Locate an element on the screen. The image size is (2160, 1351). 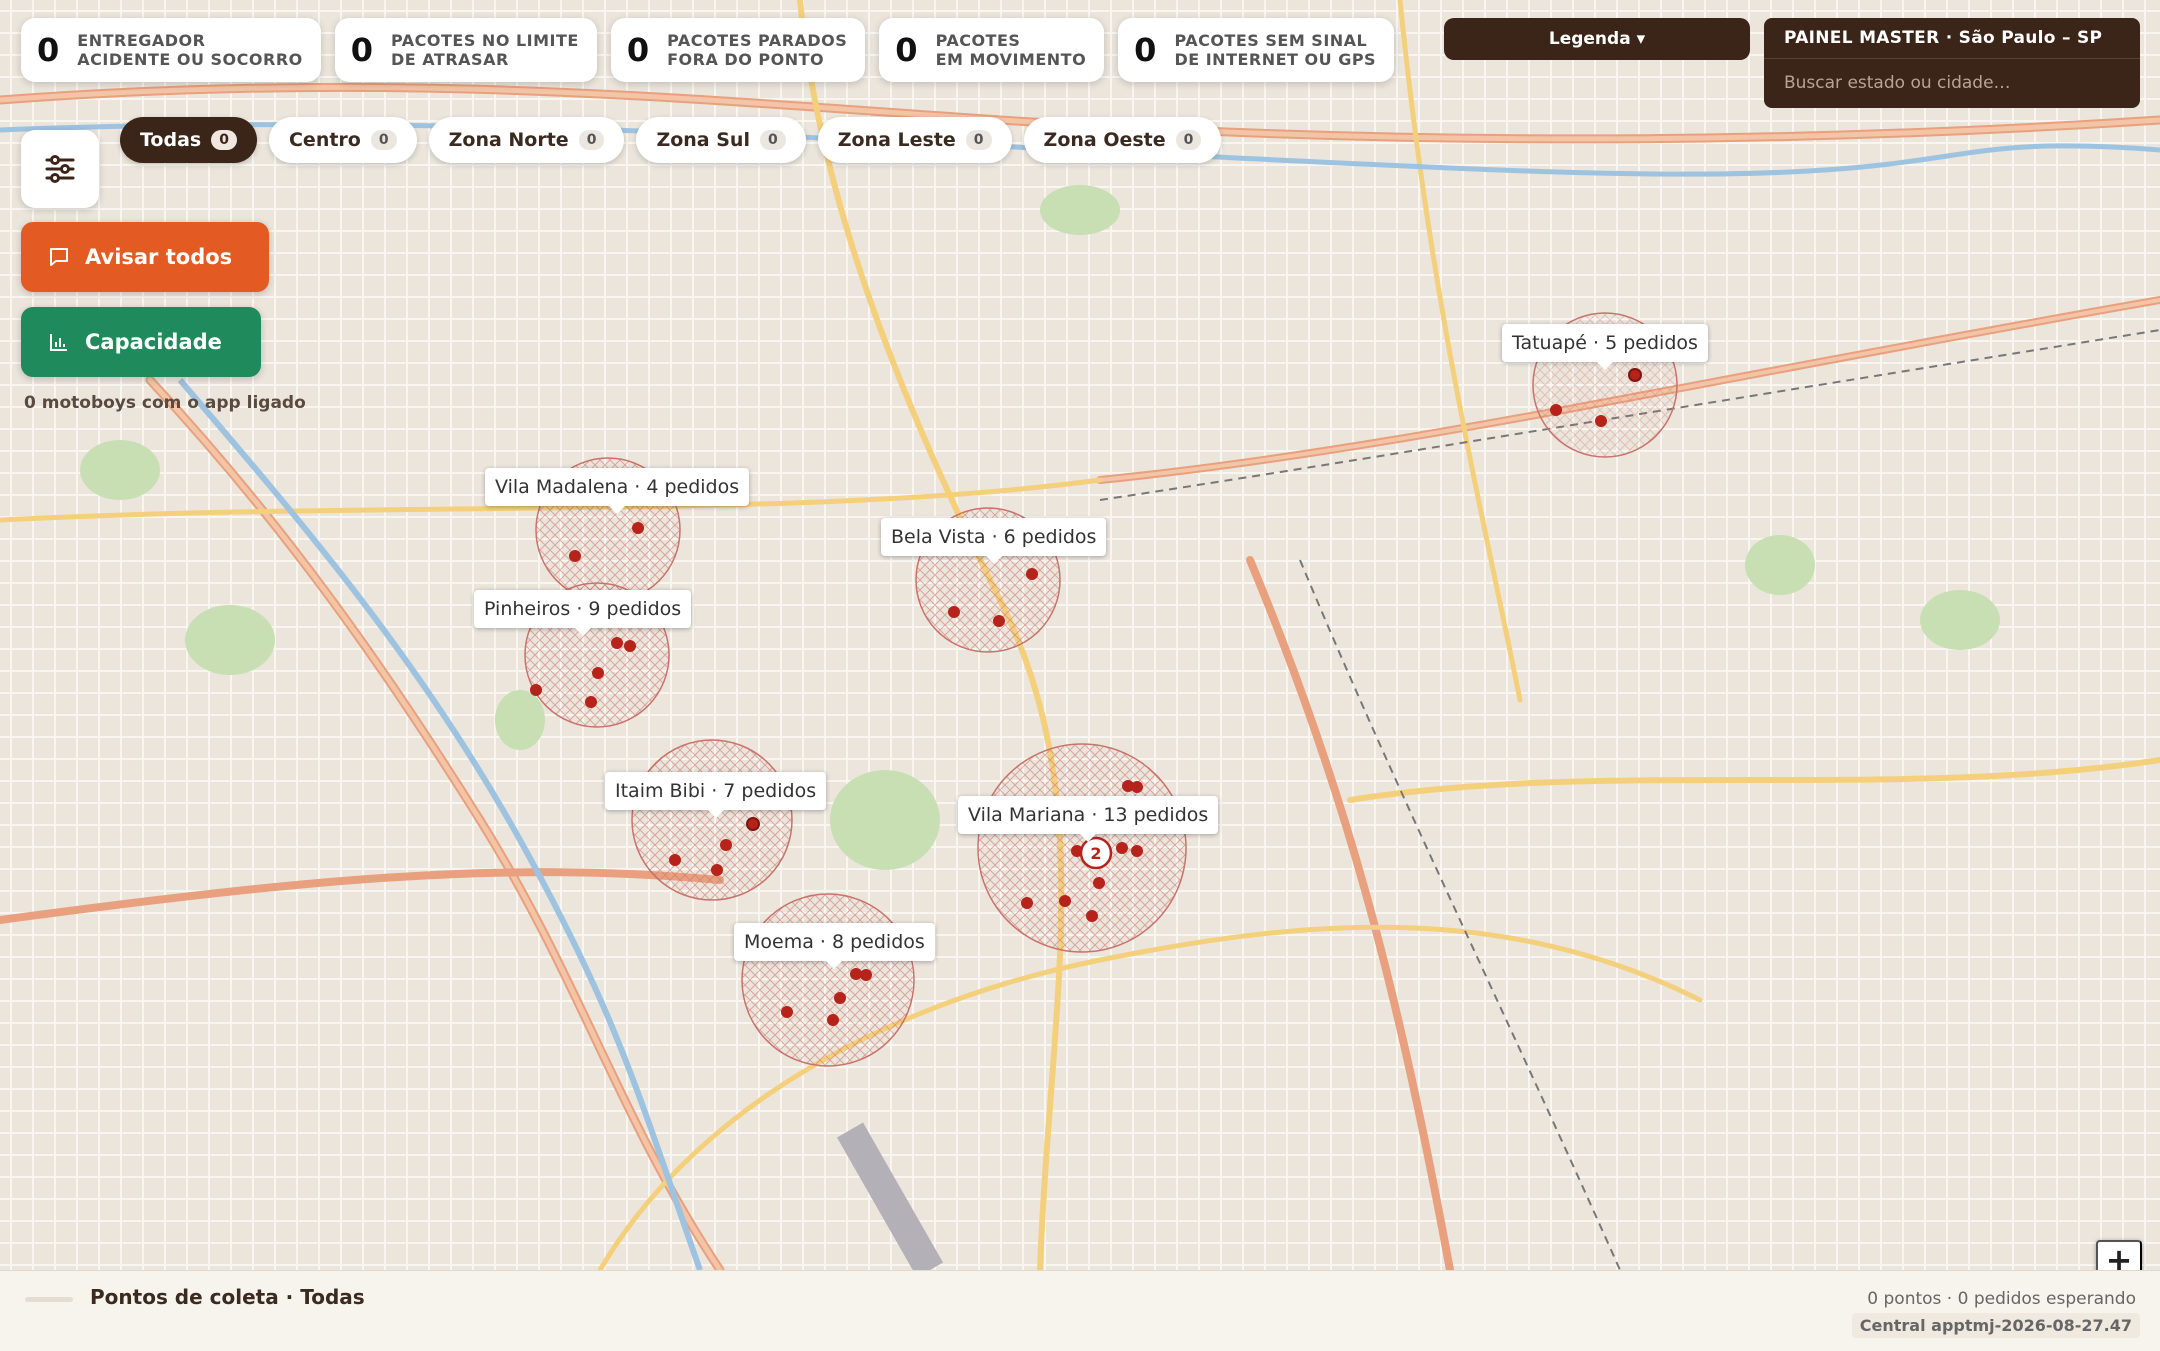
zone-label-itaim-bibi: Itaim Bibi · 7 pedidos is located at coordinates (716, 795).